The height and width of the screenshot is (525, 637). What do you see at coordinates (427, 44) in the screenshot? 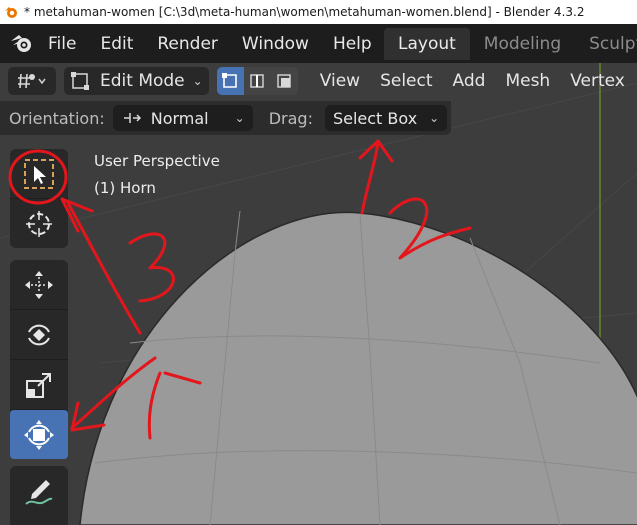
I see `tab-layout: Layout` at bounding box center [427, 44].